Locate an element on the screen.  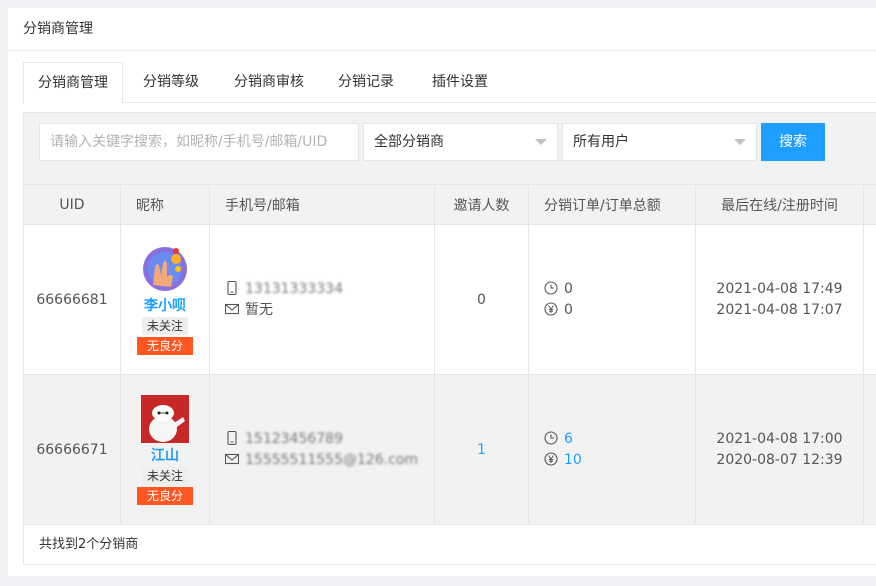
tab-distribution-records: 分销记录 is located at coordinates (366, 82).